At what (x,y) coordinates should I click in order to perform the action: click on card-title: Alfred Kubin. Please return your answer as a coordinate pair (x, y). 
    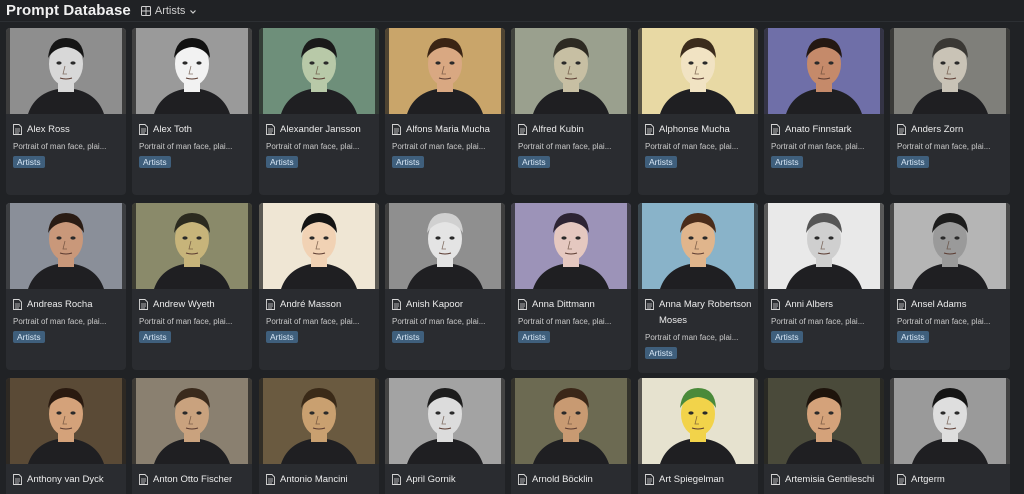
    Looking at the image, I should click on (571, 126).